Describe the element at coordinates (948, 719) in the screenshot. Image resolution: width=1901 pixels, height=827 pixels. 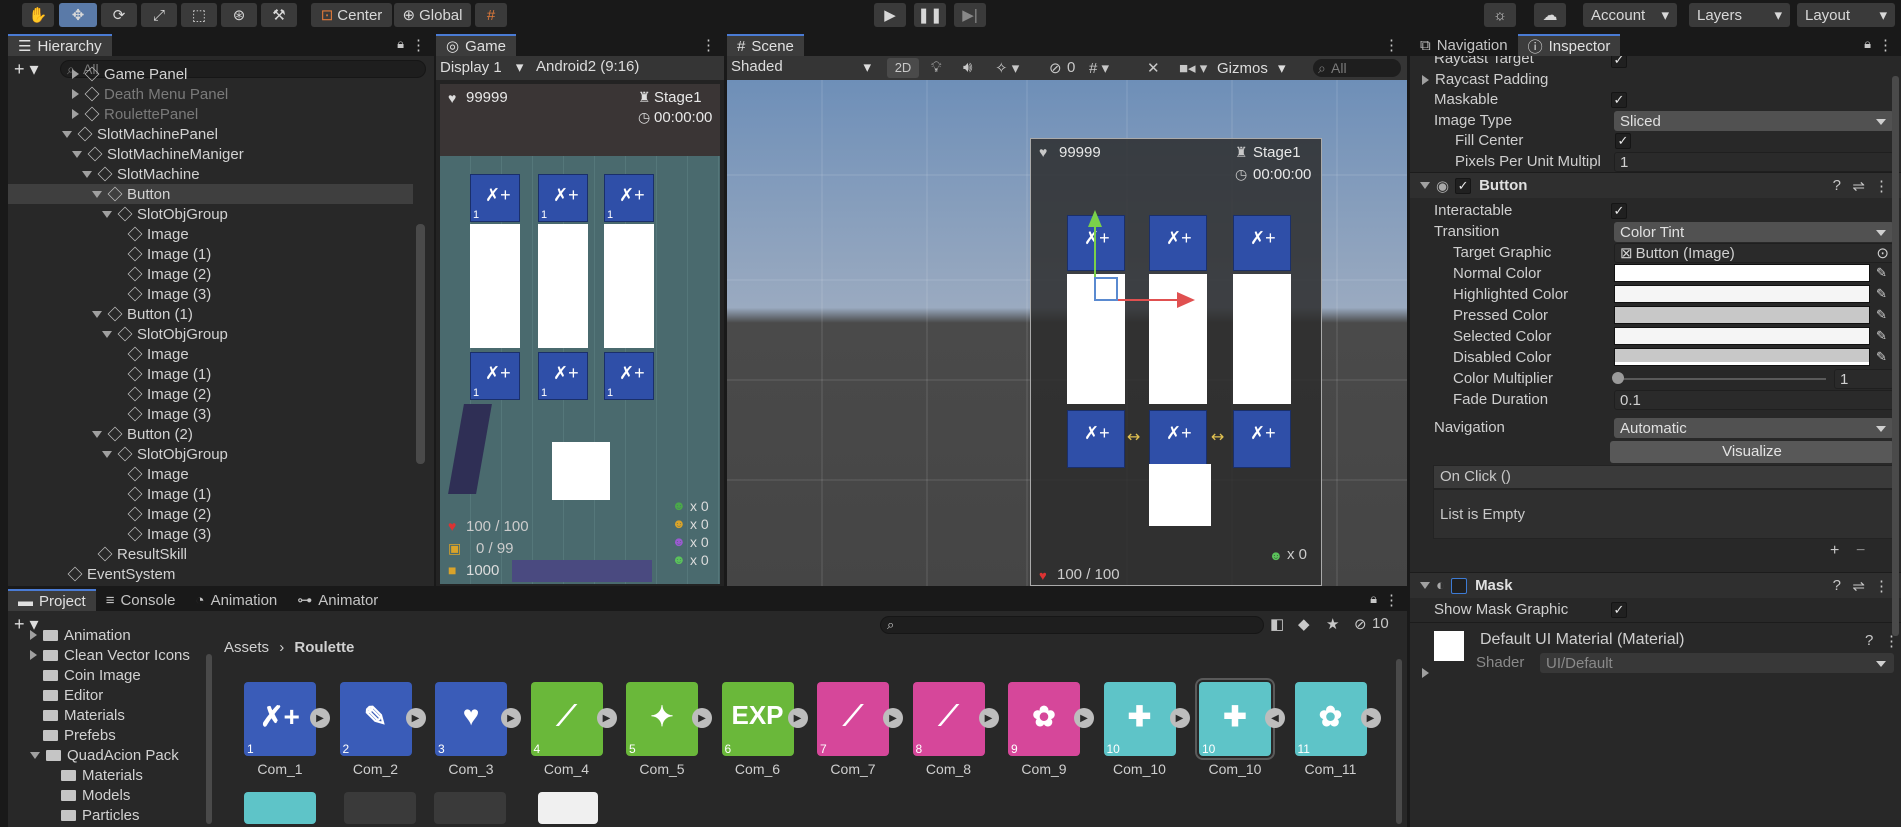
I see `asset-thumbnail: ⟋ 8` at that location.